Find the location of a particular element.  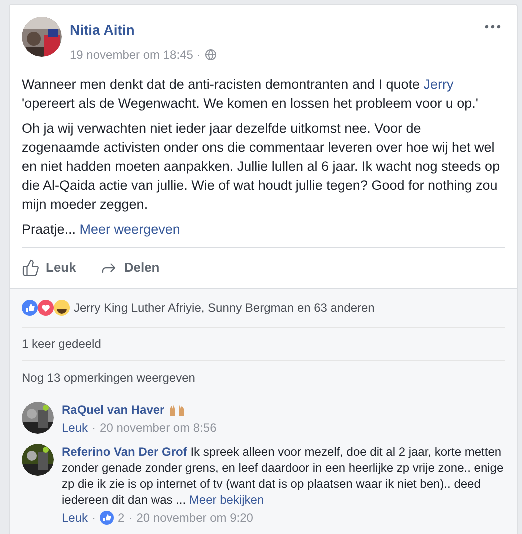

author-name: Nitia Aitin is located at coordinates (102, 30).